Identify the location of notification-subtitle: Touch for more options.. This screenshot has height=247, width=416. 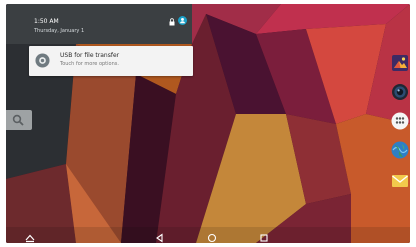
(89, 64).